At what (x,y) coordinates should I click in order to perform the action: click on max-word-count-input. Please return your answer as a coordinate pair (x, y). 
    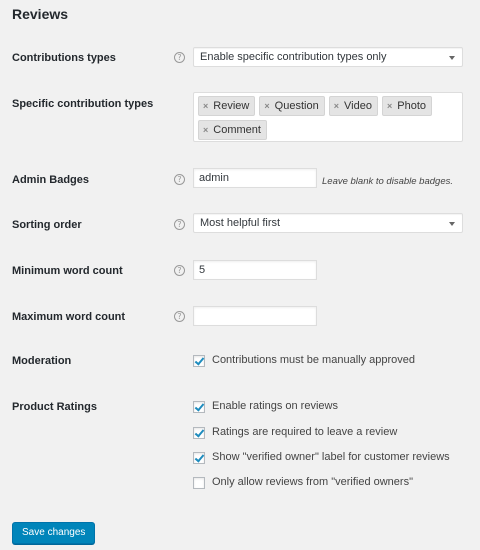
    Looking at the image, I should click on (255, 316).